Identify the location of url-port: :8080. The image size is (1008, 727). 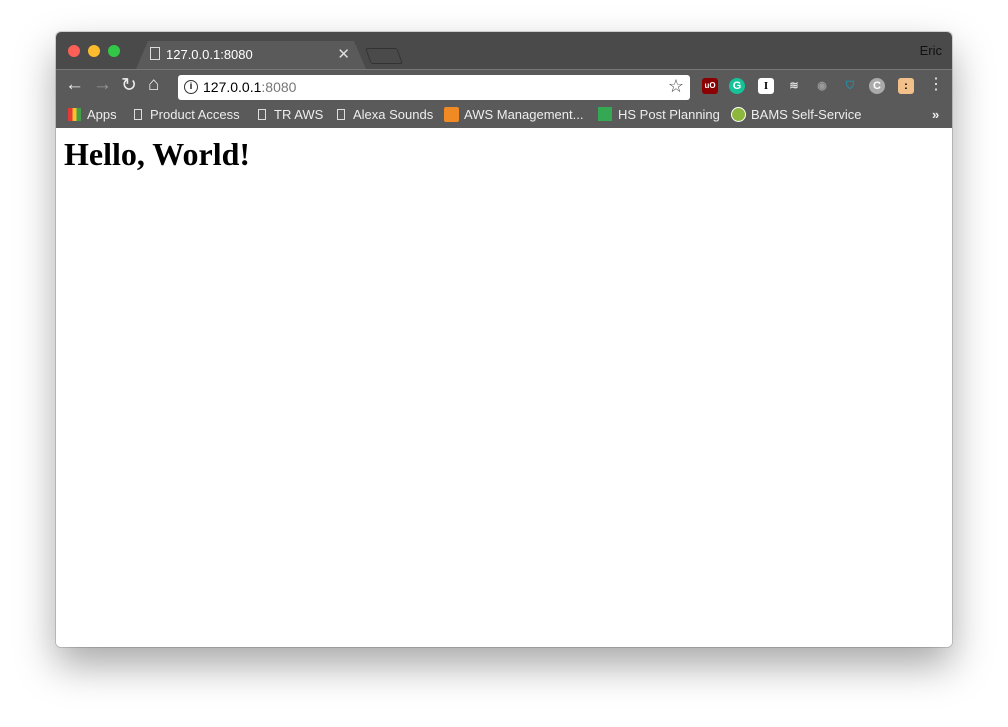
(279, 87).